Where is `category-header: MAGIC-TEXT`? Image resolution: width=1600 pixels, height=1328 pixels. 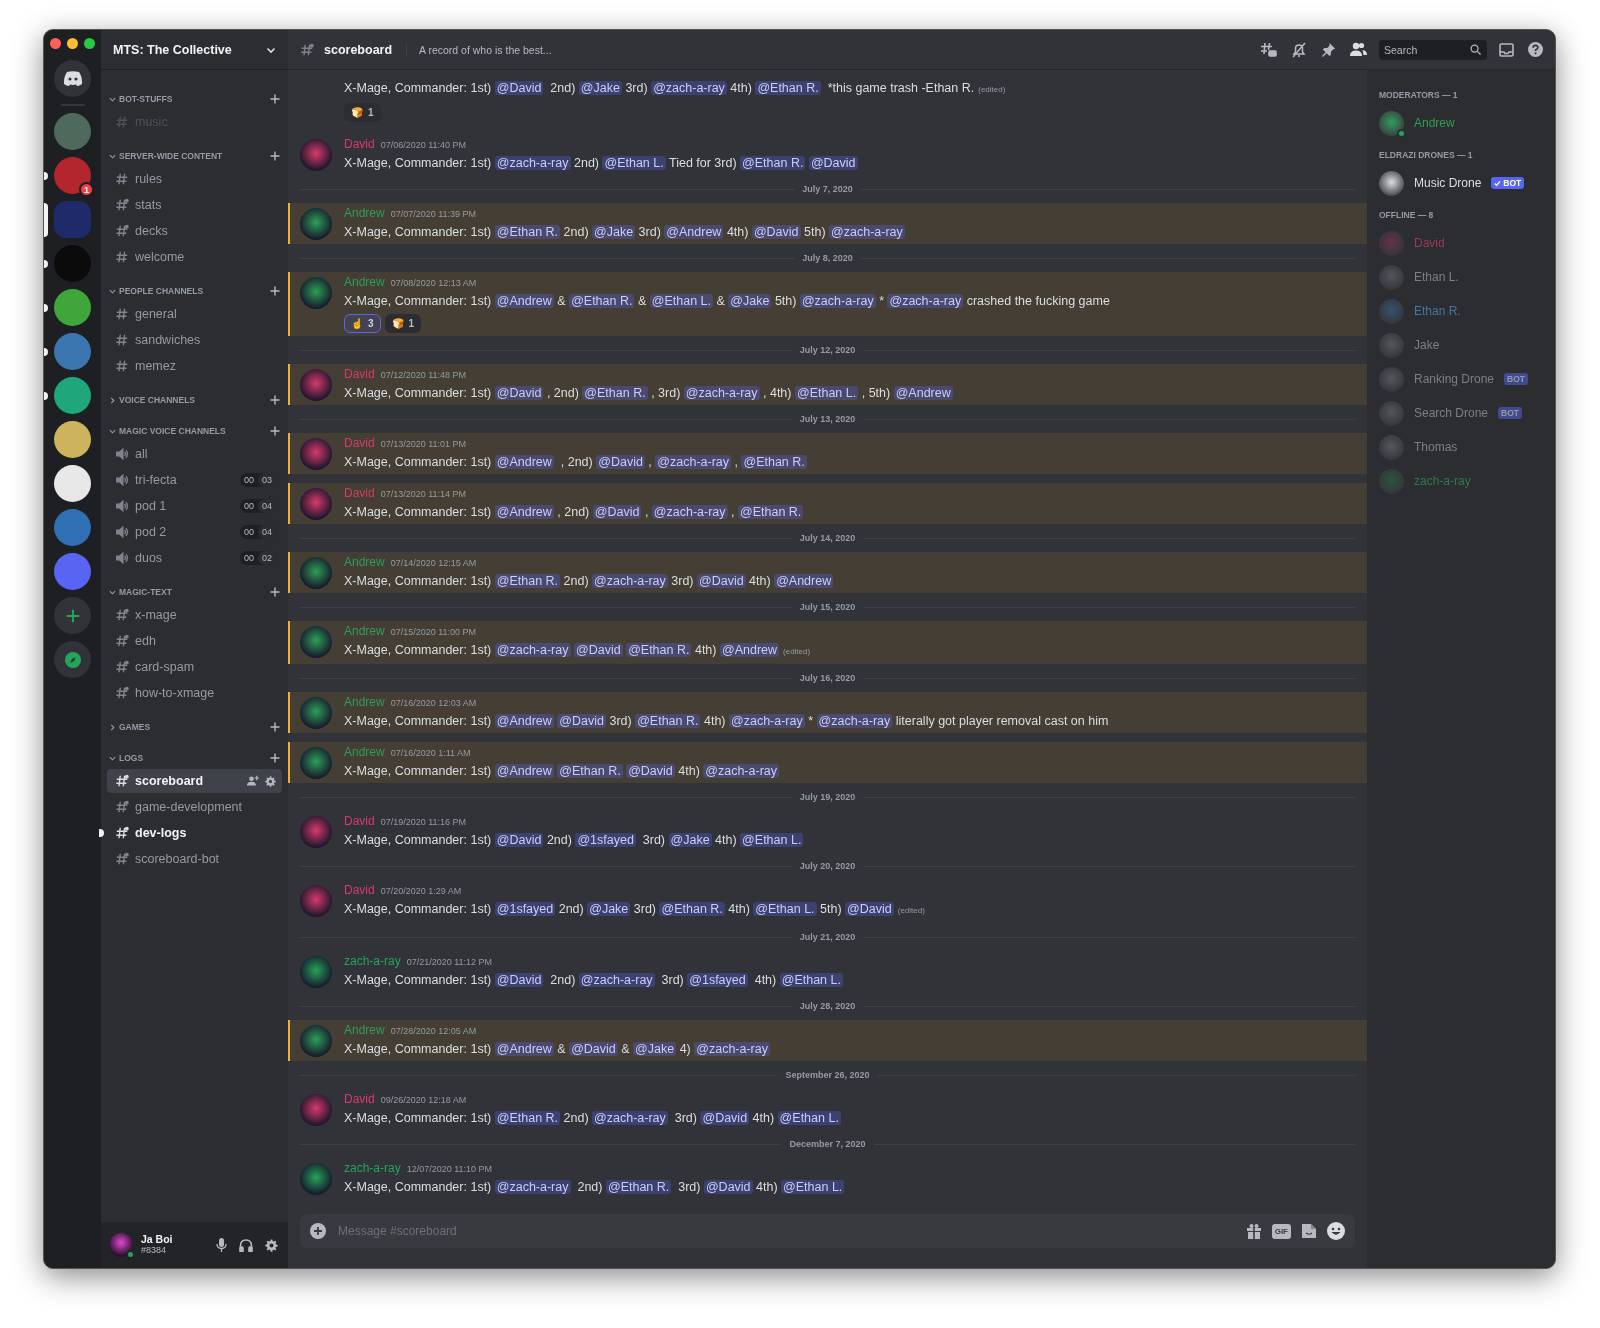
category-header: MAGIC-TEXT is located at coordinates (194, 592).